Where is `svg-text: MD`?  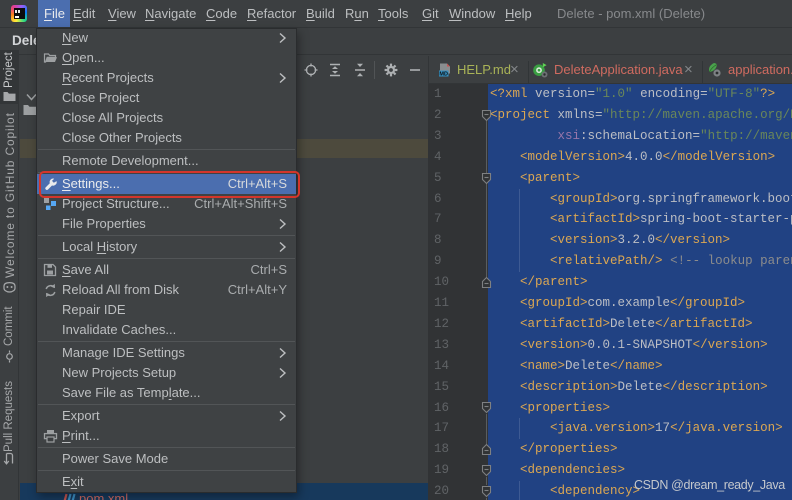
svg-text: MD is located at coordinates (443, 74).